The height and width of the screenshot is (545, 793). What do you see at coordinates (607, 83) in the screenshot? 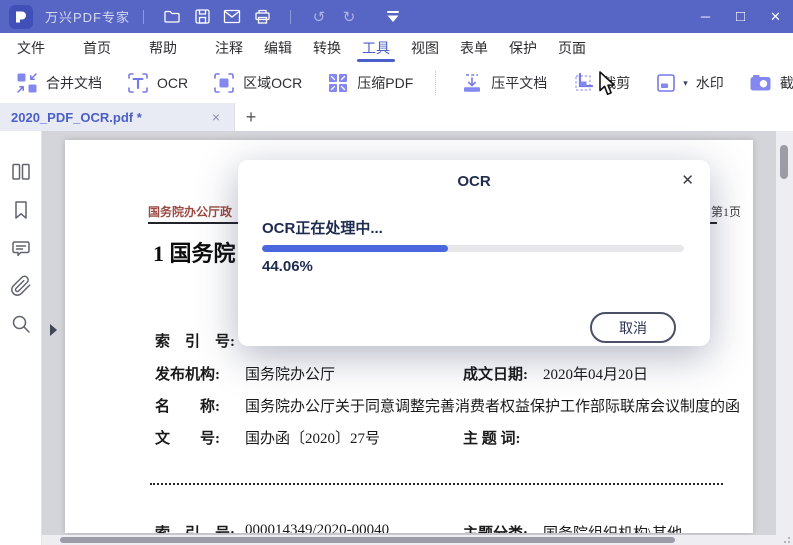
I see `mouse-cursor` at bounding box center [607, 83].